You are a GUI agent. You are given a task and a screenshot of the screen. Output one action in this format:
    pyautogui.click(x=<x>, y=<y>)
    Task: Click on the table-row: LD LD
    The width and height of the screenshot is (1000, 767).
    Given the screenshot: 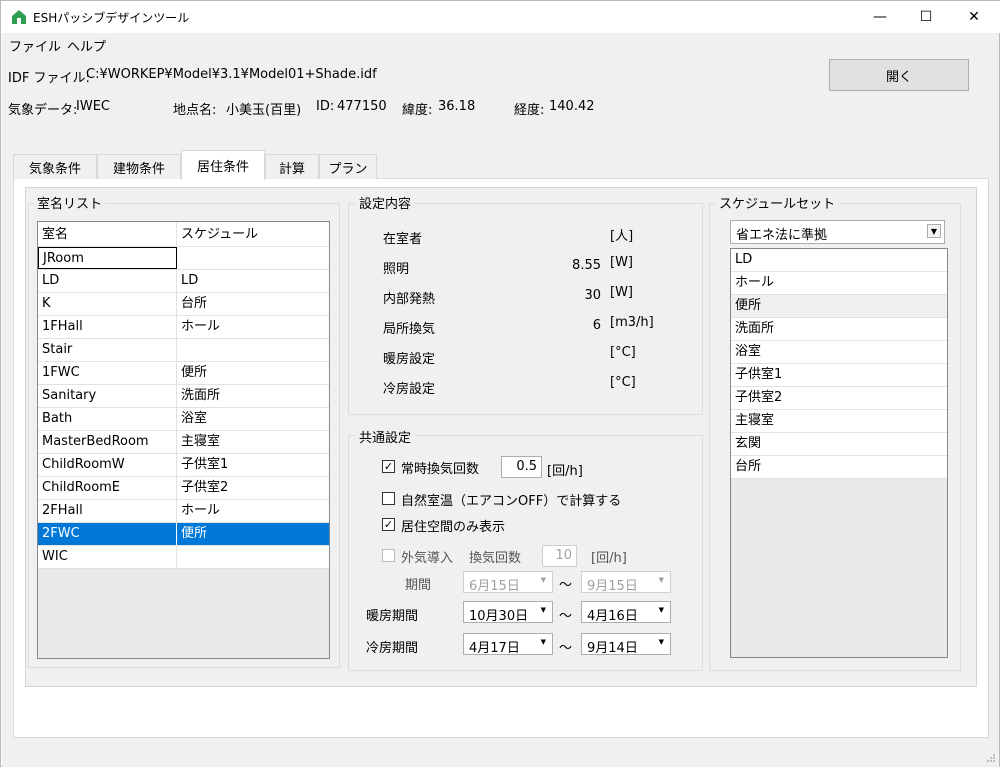 What is the action you would take?
    pyautogui.click(x=183, y=281)
    